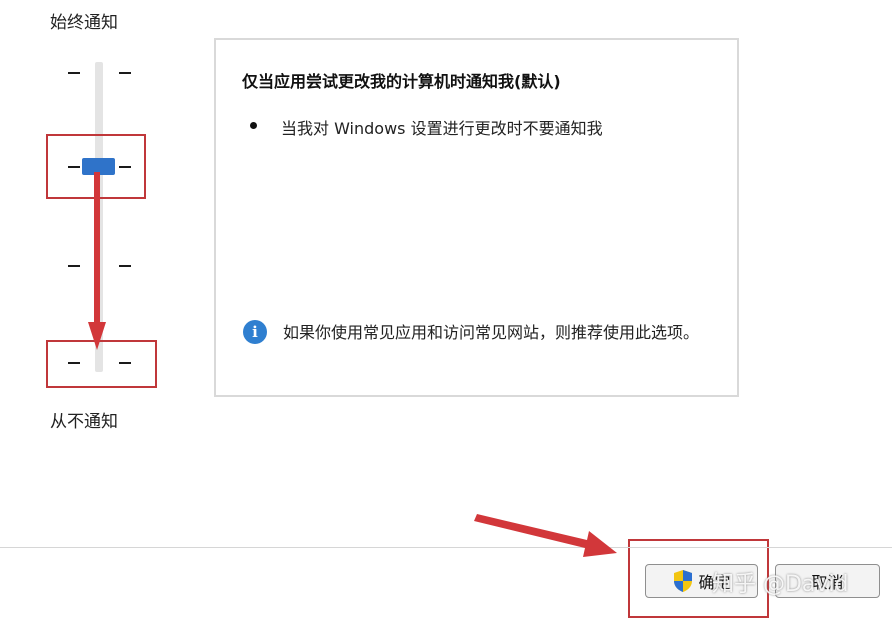 The width and height of the screenshot is (892, 622). What do you see at coordinates (97, 261) in the screenshot?
I see `arrow-down` at bounding box center [97, 261].